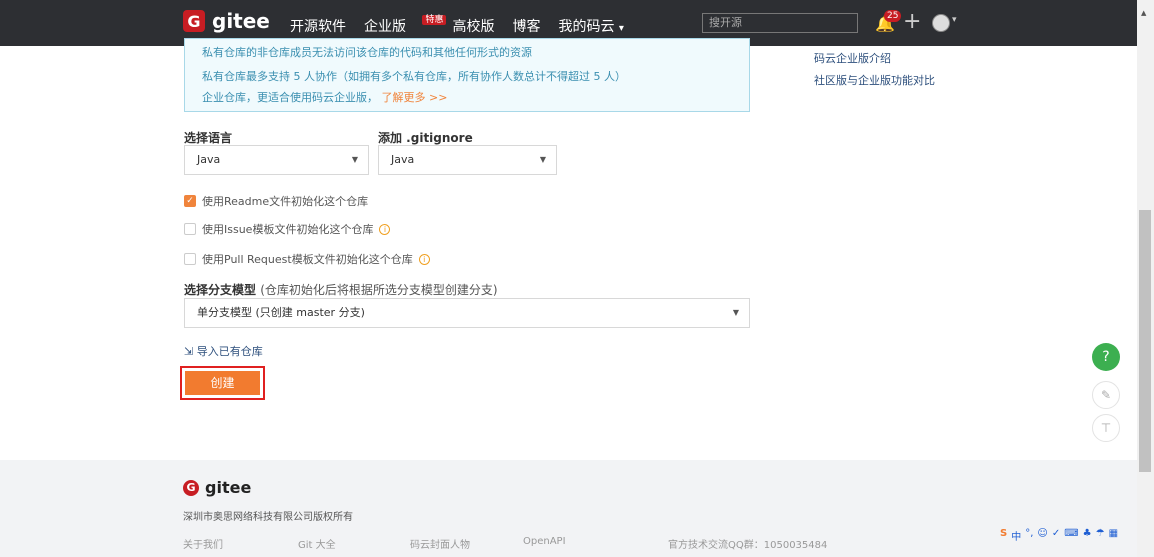 The width and height of the screenshot is (1154, 557). I want to click on issue-template-option: 使用Issue模板文件初始化这个仓库 i, so click(287, 229).